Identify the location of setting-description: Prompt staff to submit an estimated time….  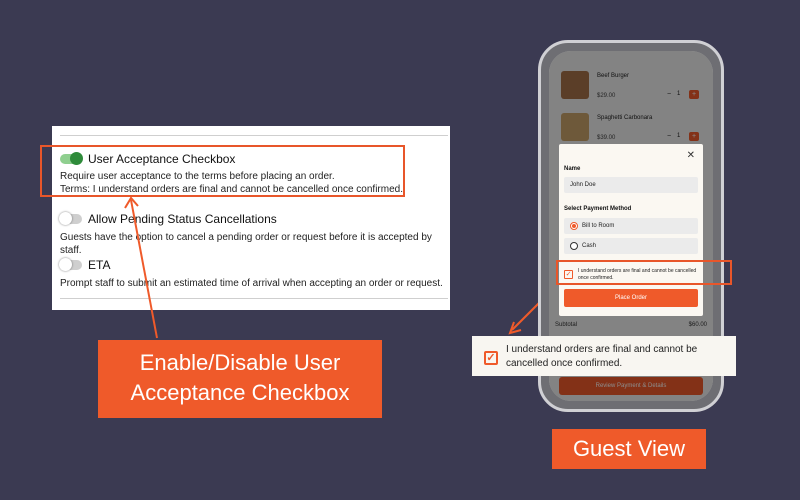
(251, 283).